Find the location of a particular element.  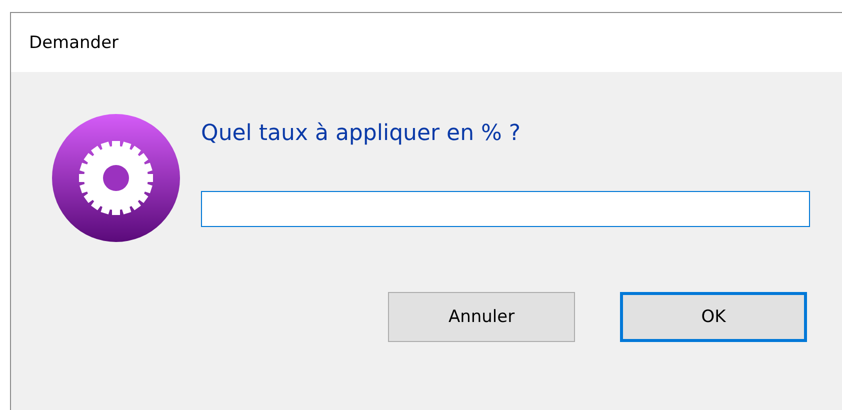

ok-button: OK is located at coordinates (713, 317).